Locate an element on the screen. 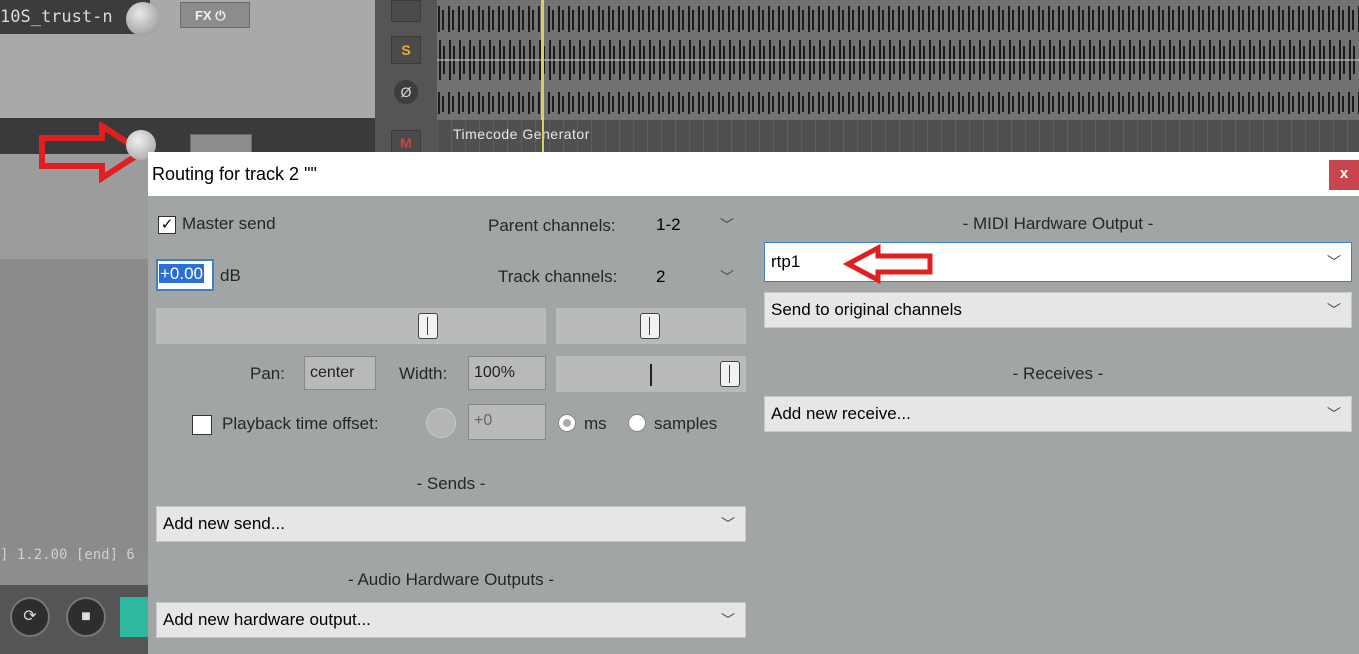 This screenshot has height=654, width=1359. stop-icon: ■ is located at coordinates (86, 617).